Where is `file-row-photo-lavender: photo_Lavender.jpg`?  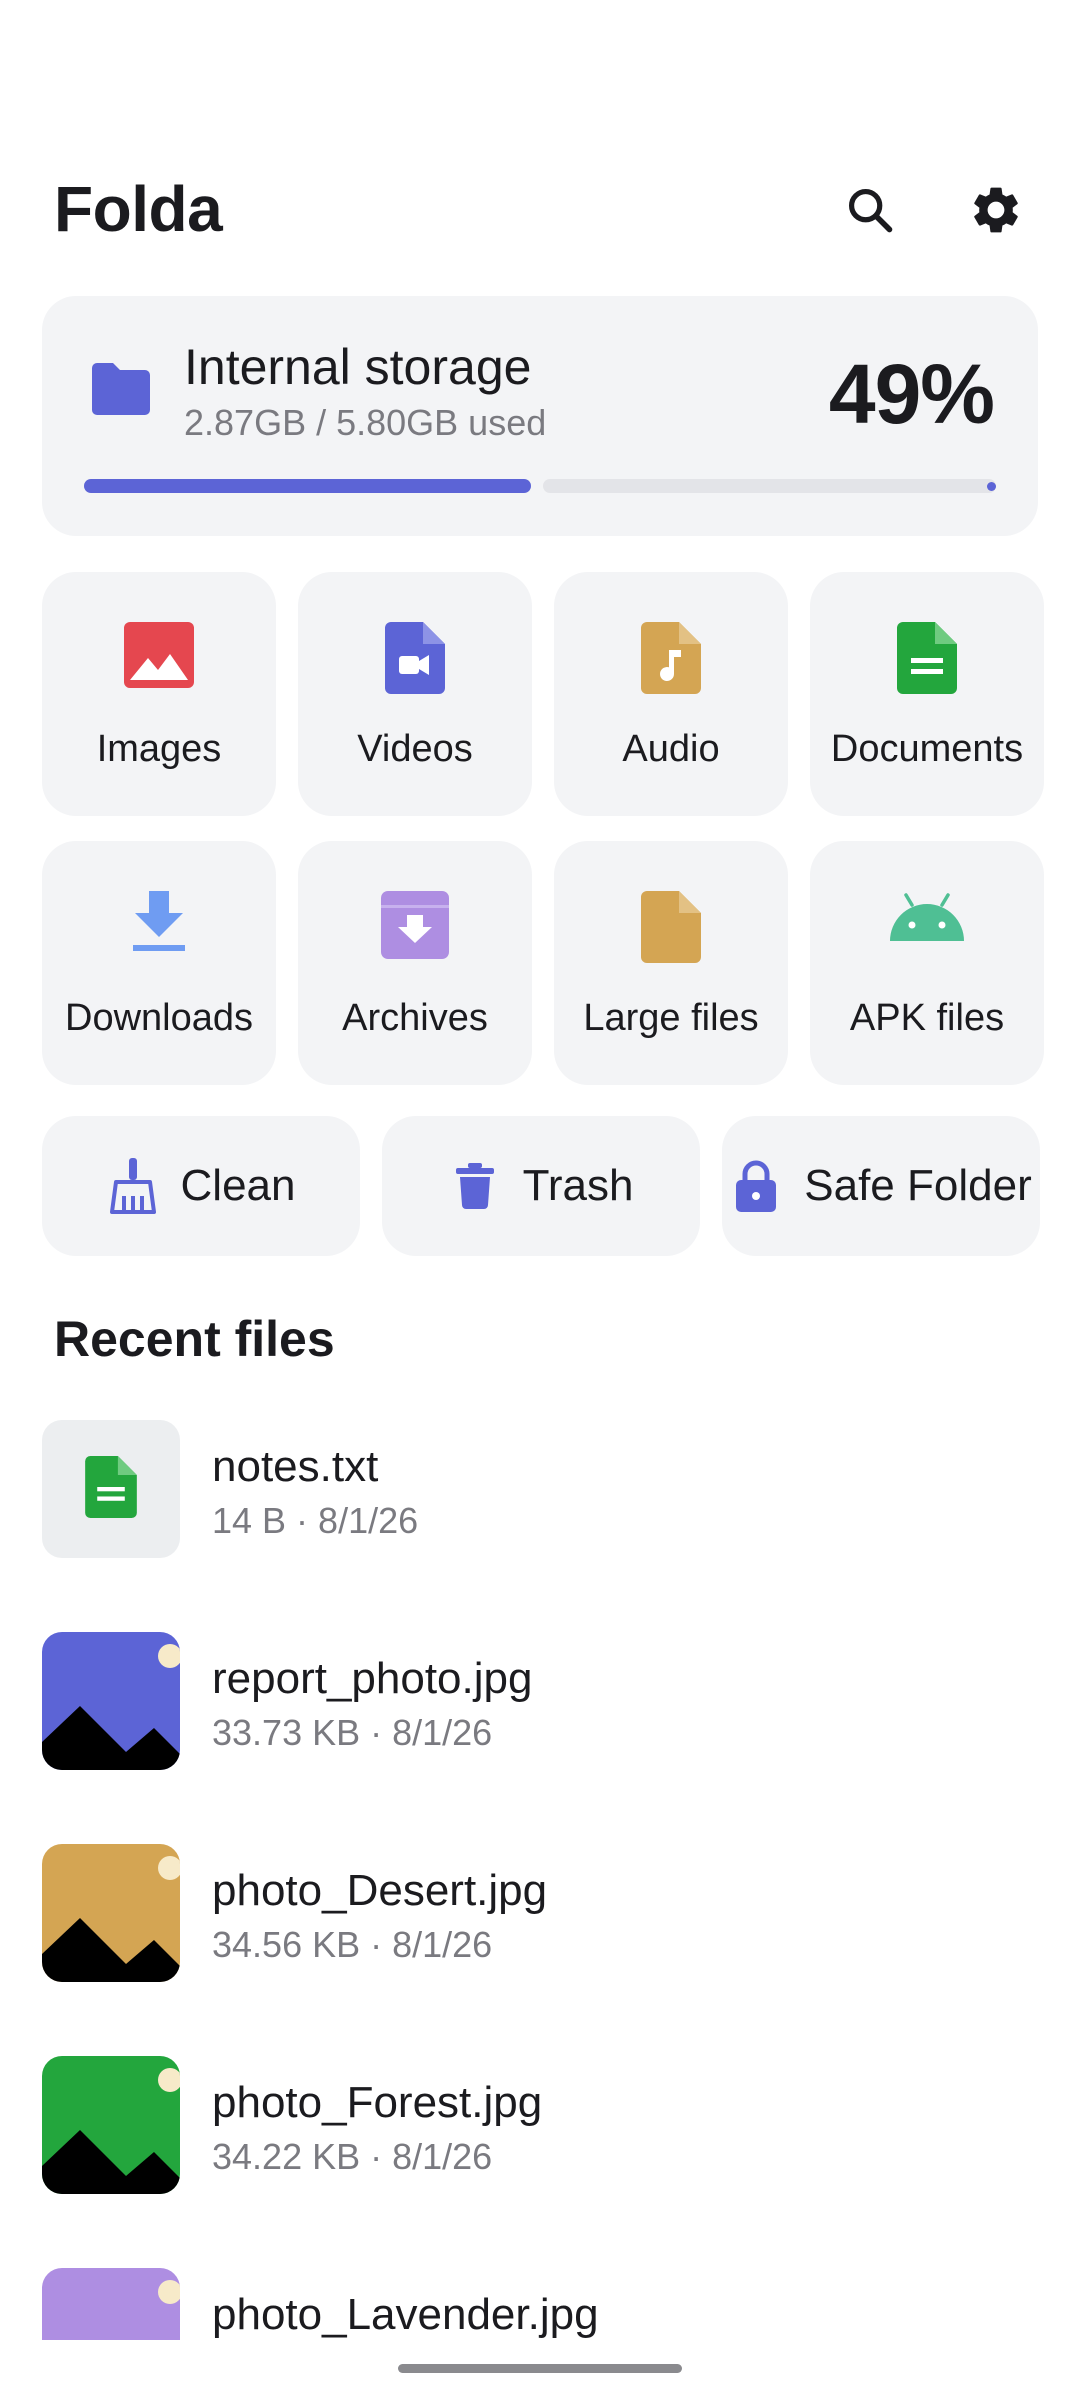 file-row-photo-lavender: photo_Lavender.jpg is located at coordinates (540, 2304).